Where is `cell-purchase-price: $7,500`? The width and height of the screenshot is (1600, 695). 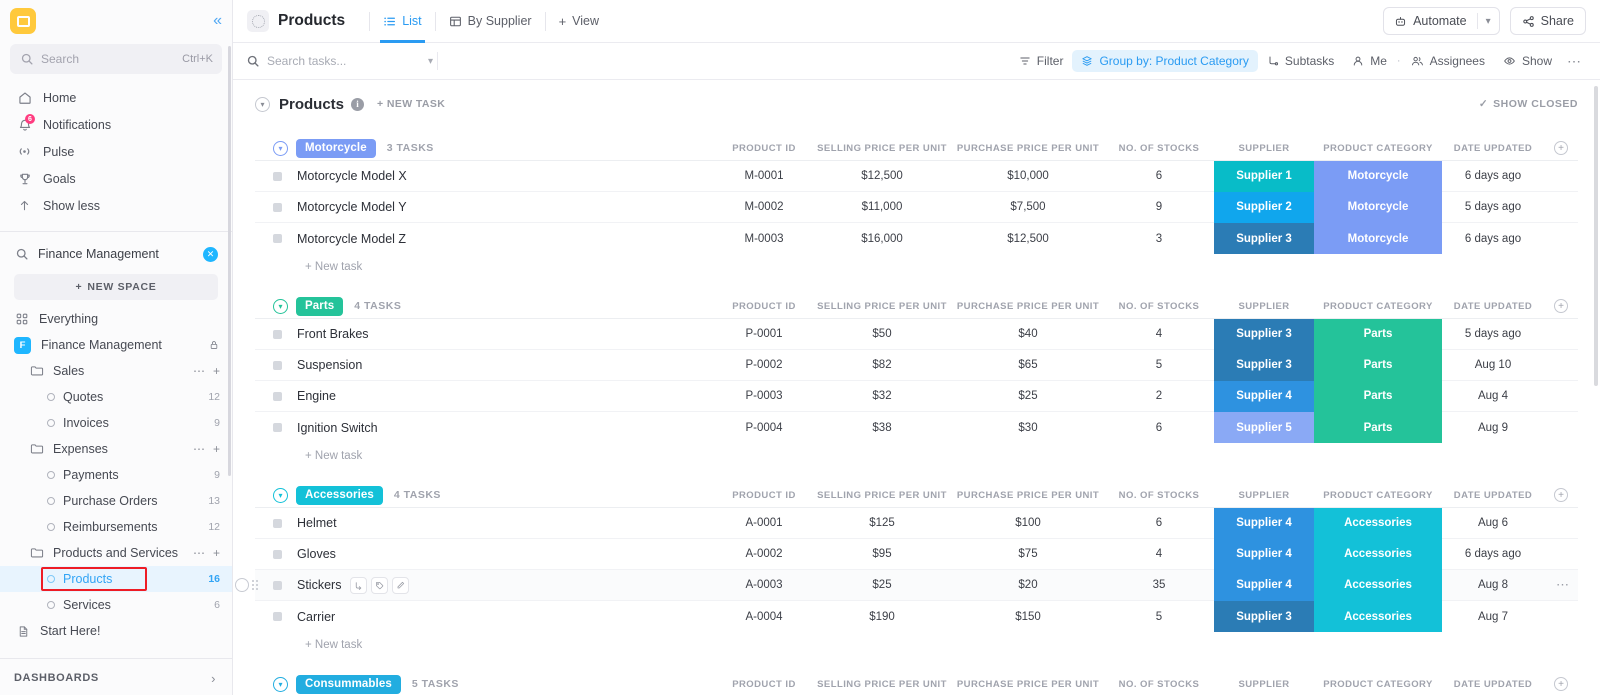 cell-purchase-price: $7,500 is located at coordinates (1028, 207).